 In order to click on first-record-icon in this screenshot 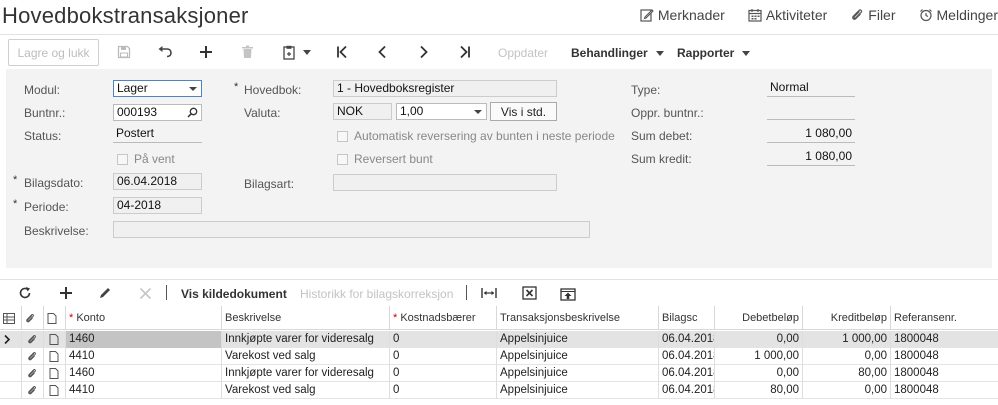, I will do `click(342, 52)`.